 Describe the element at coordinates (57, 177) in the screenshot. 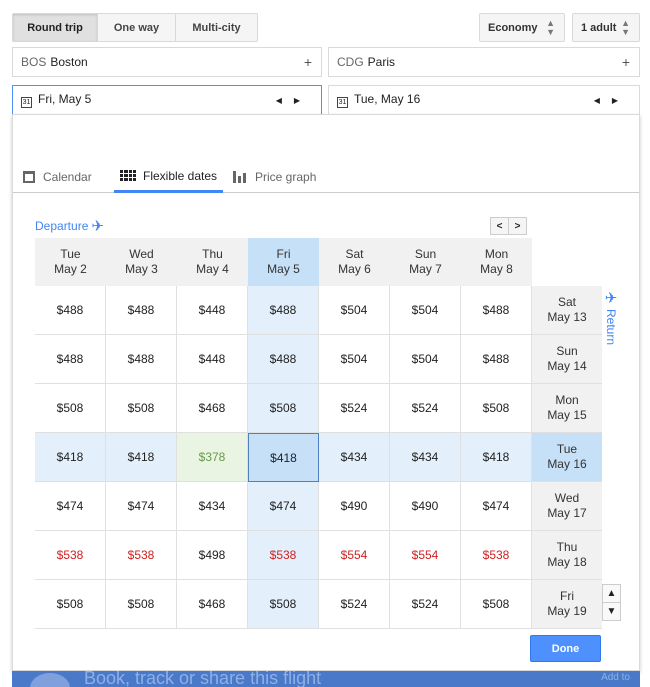

I see `tab-calendar: Calendar` at that location.